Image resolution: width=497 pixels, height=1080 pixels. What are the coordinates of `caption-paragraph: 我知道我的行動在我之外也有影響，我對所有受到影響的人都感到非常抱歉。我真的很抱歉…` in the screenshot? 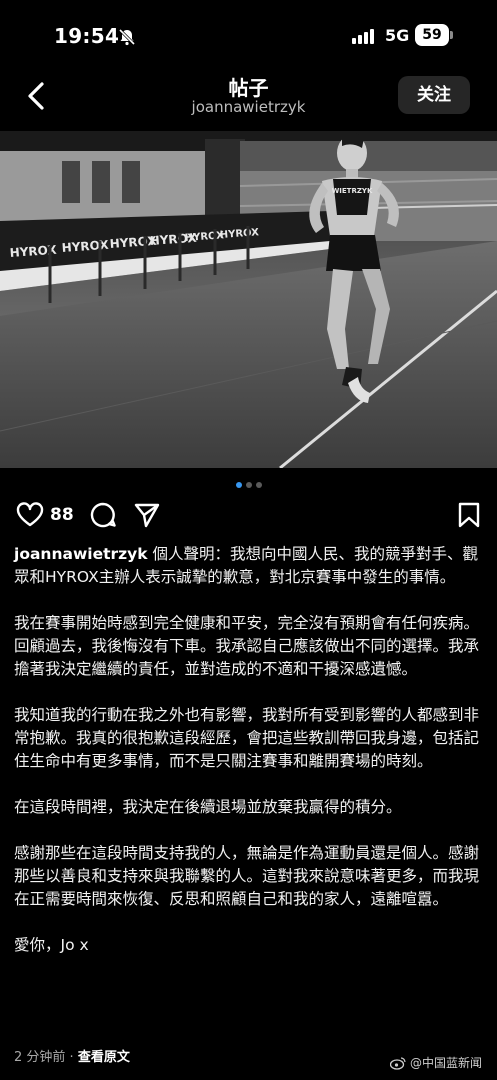 It's located at (247, 738).